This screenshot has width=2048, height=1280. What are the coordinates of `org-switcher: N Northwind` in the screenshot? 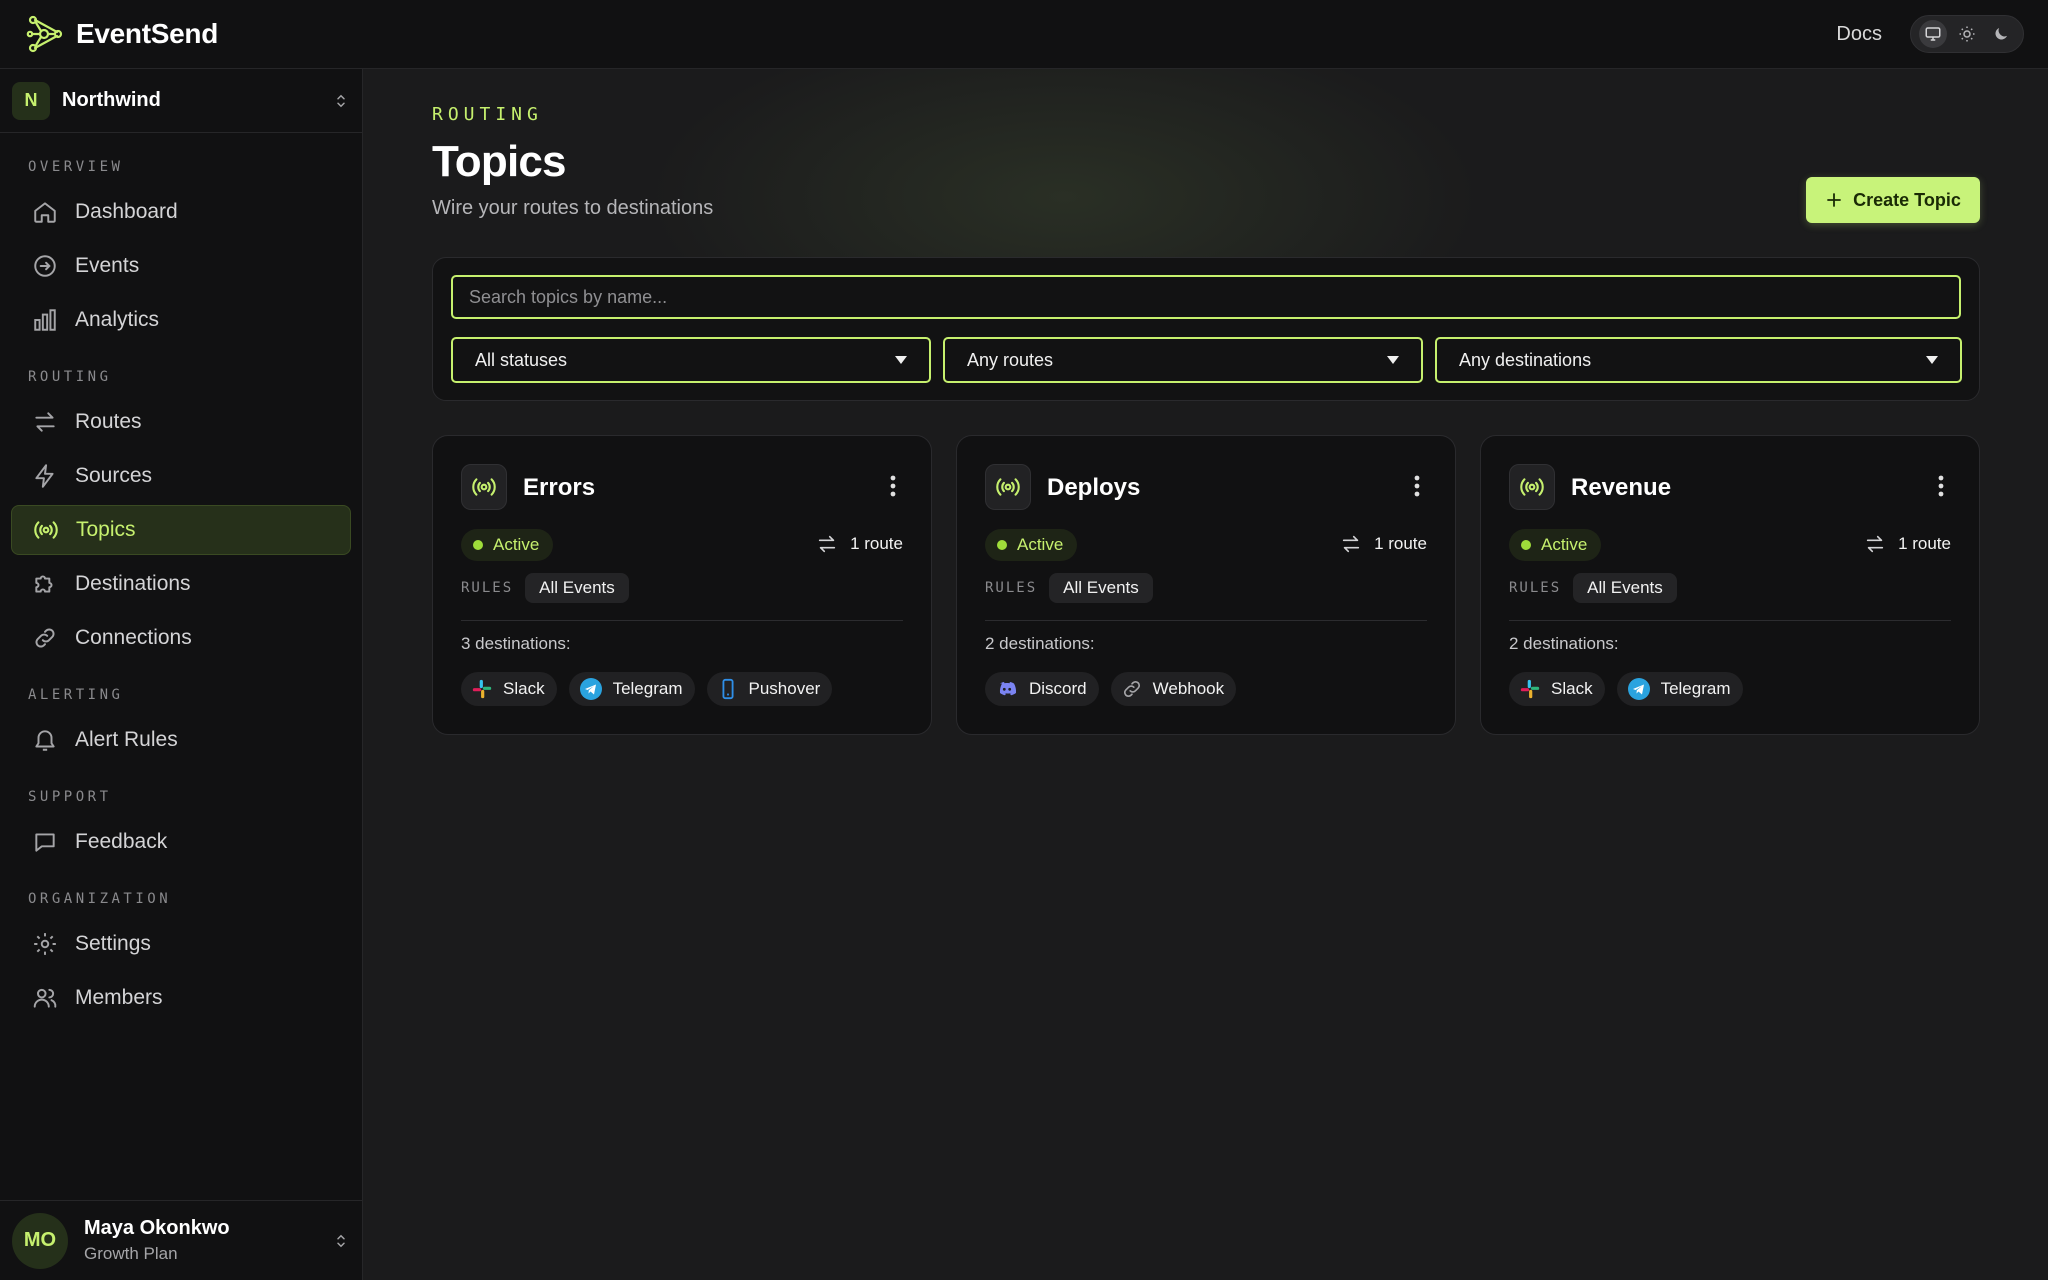 It's located at (181, 101).